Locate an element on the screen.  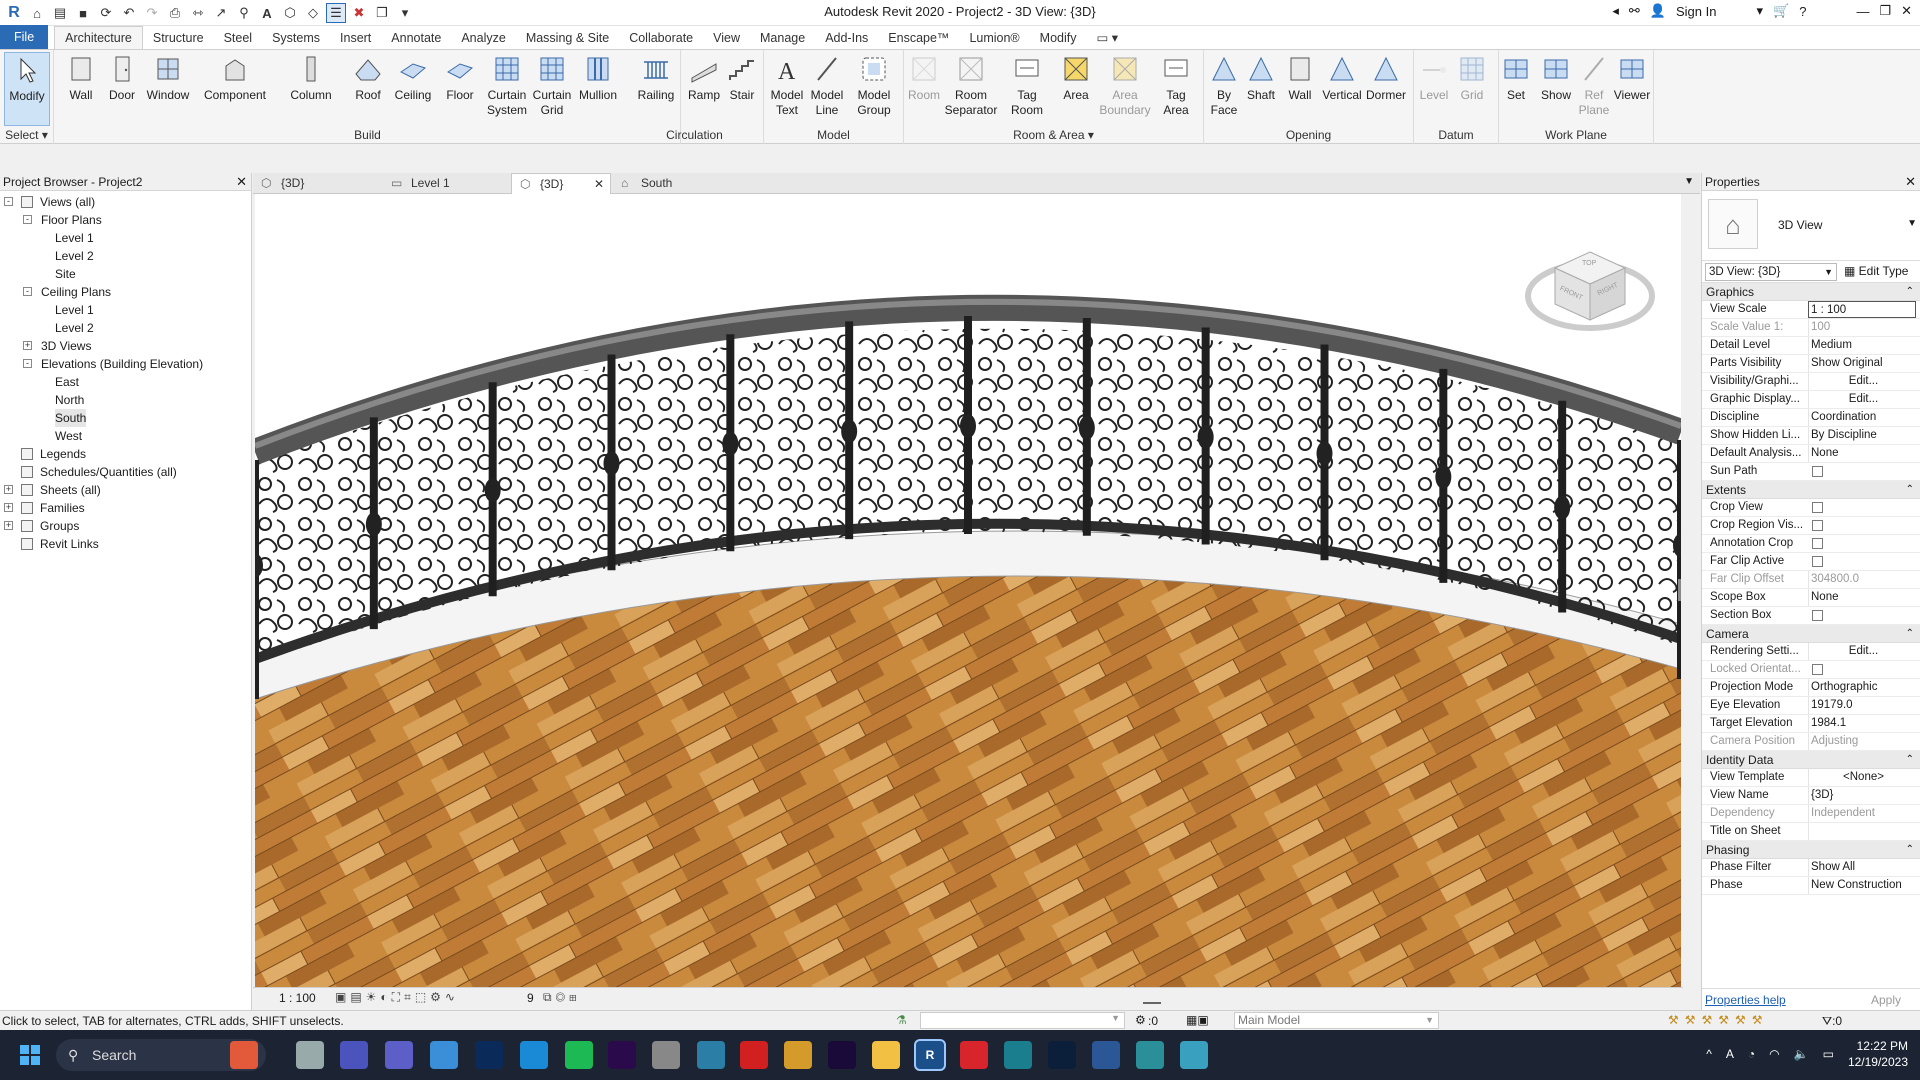
property-value: Medium is located at coordinates (1862, 345).